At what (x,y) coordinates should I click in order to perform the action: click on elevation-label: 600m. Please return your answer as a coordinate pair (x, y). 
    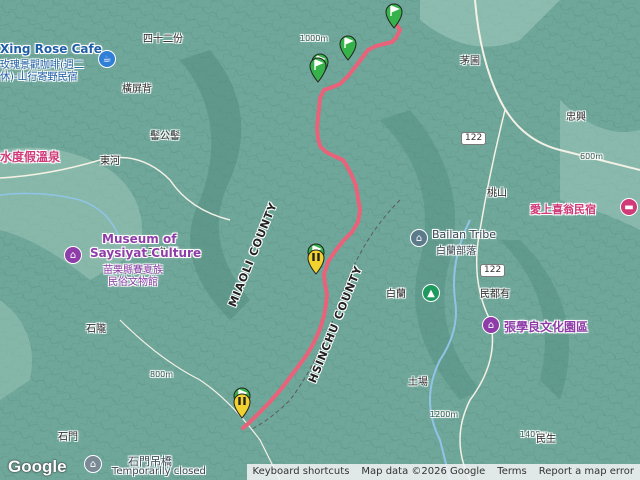
    Looking at the image, I should click on (592, 156).